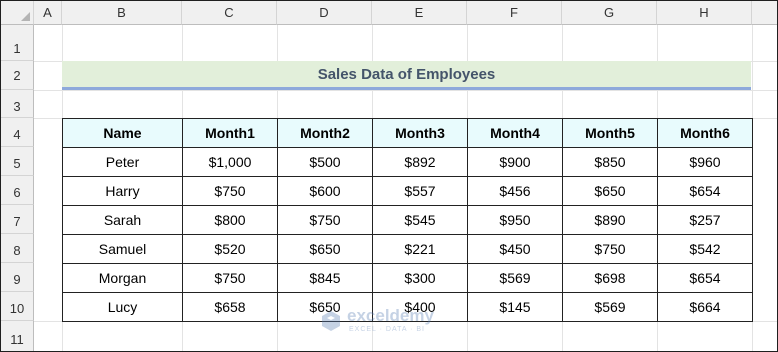 The height and width of the screenshot is (352, 778). What do you see at coordinates (17, 219) in the screenshot?
I see `row-header-7: 7` at bounding box center [17, 219].